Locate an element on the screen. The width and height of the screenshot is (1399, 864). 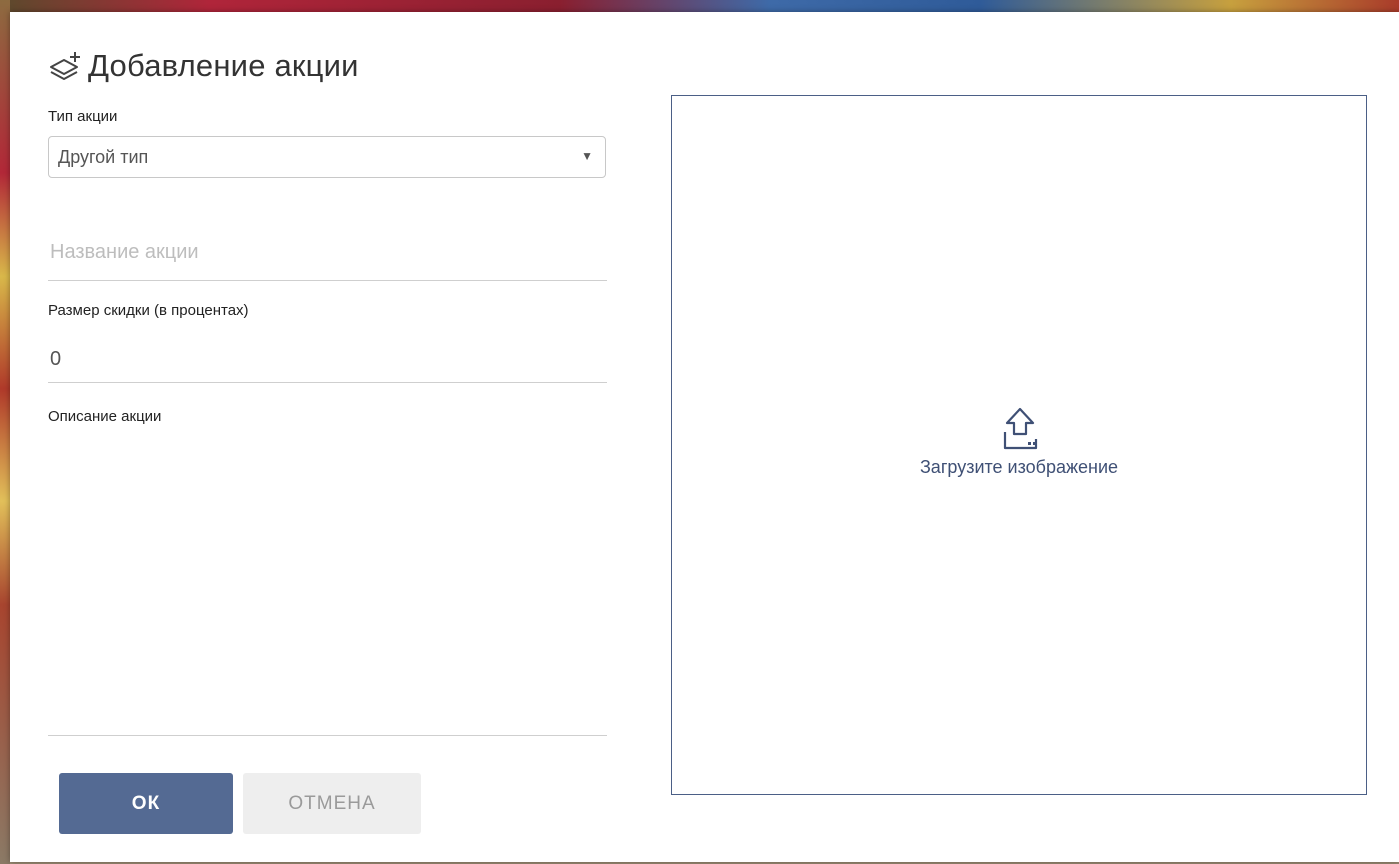
background-left-strip is located at coordinates (5, 432).